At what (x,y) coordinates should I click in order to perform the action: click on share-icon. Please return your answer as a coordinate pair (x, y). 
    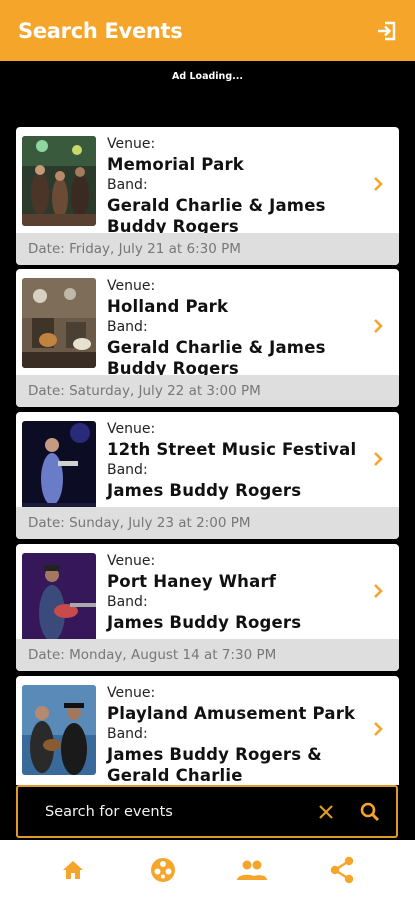
    Looking at the image, I should click on (342, 870).